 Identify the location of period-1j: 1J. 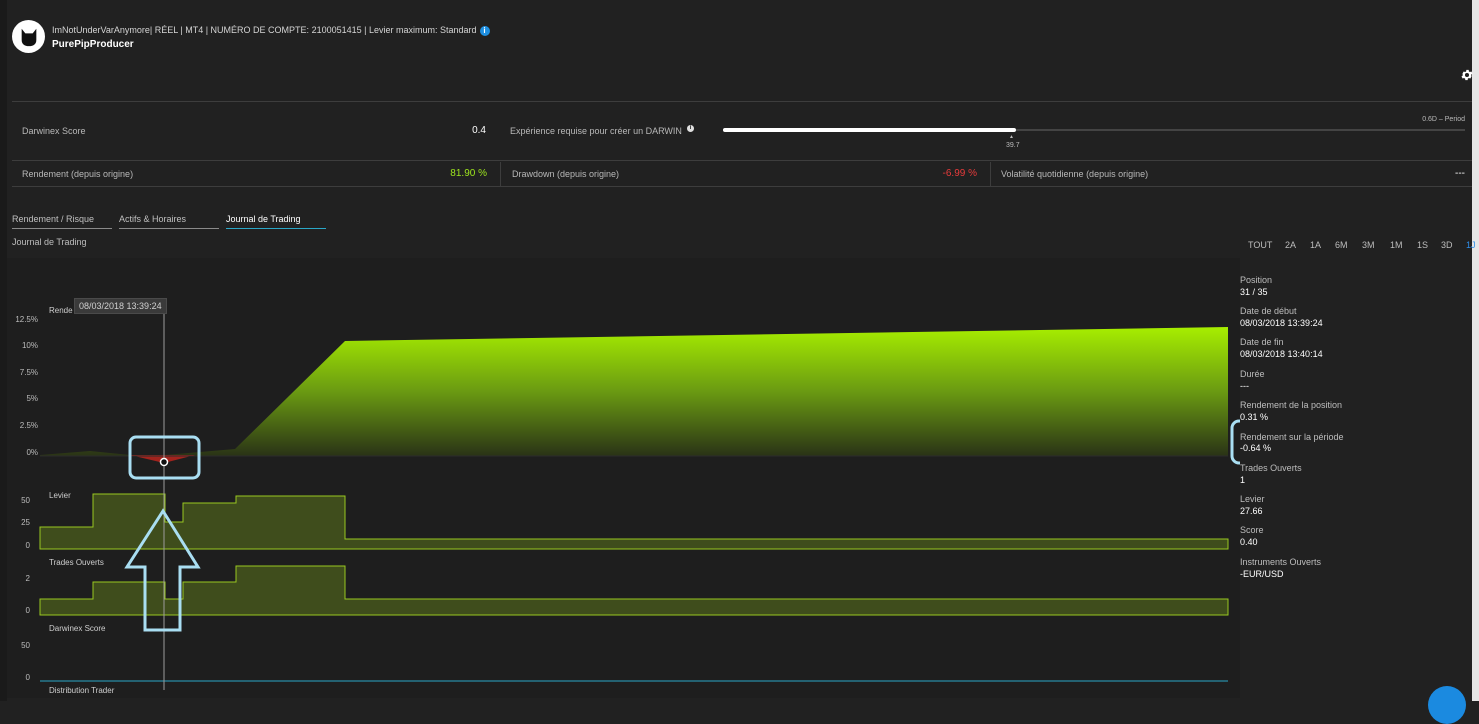
(1471, 245).